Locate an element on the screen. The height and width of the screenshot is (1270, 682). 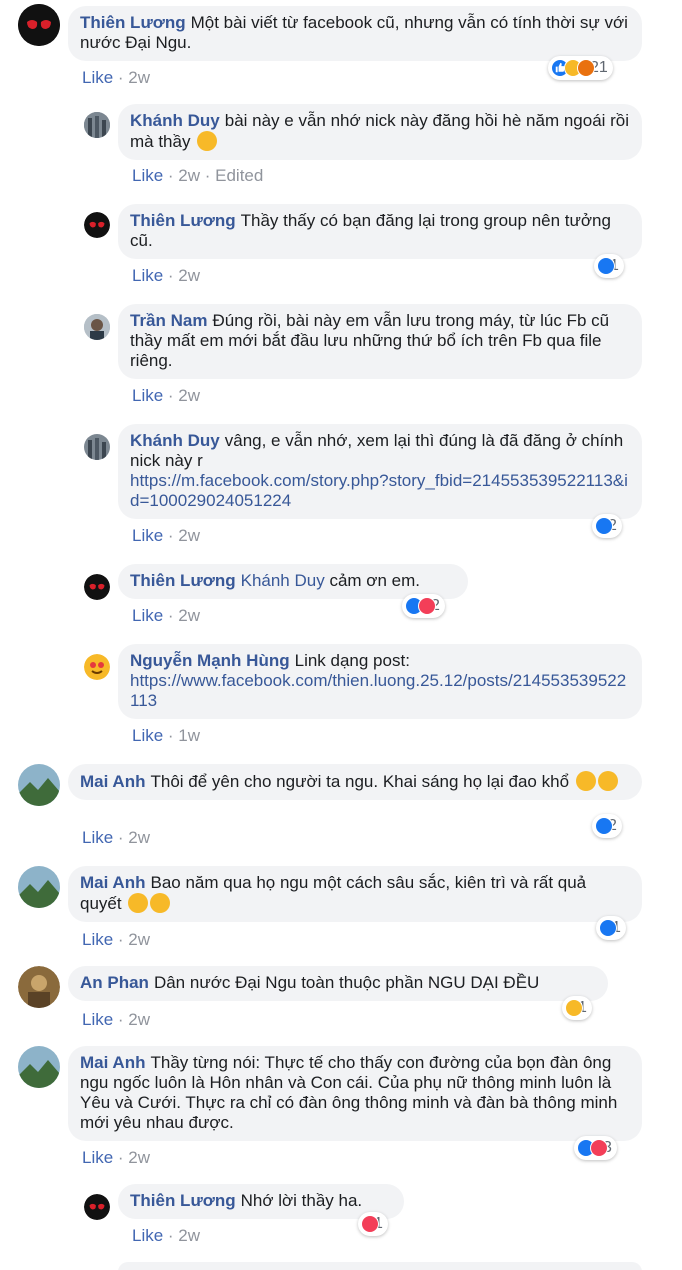
reaction-summary: 3 is located at coordinates (595, 1148).